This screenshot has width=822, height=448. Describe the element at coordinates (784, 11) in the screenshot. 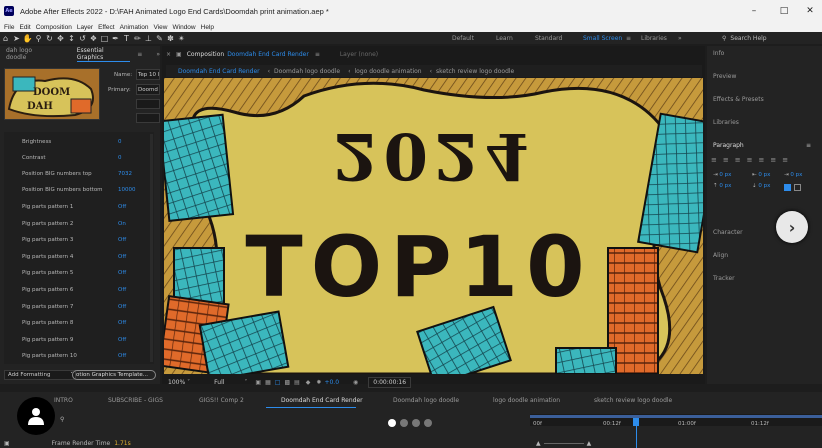

I see `maximize-button: □` at that location.